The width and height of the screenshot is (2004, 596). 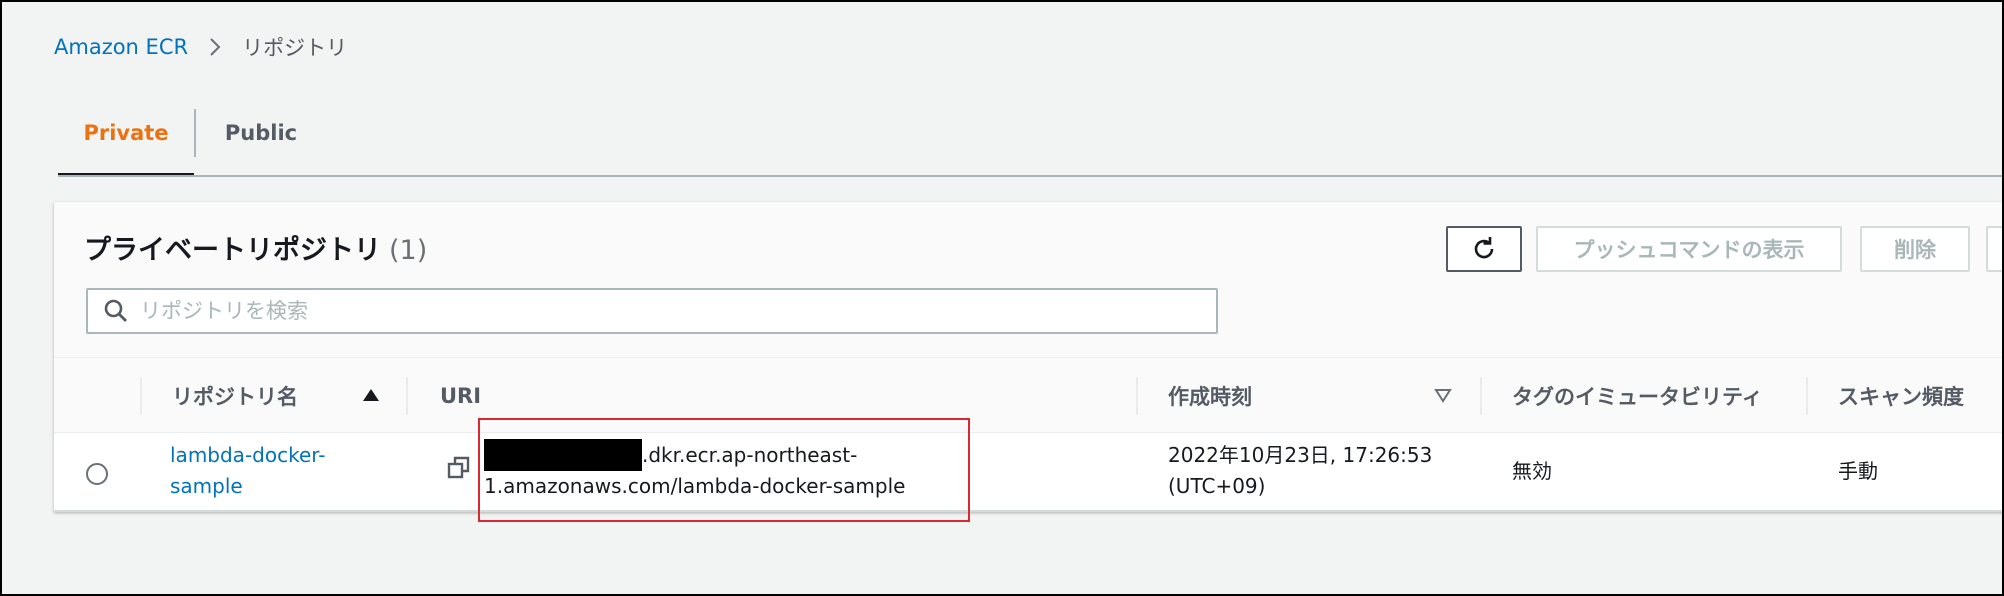 I want to click on column-header-tag-immutability: タグのイミュータビリティ, so click(x=1637, y=396).